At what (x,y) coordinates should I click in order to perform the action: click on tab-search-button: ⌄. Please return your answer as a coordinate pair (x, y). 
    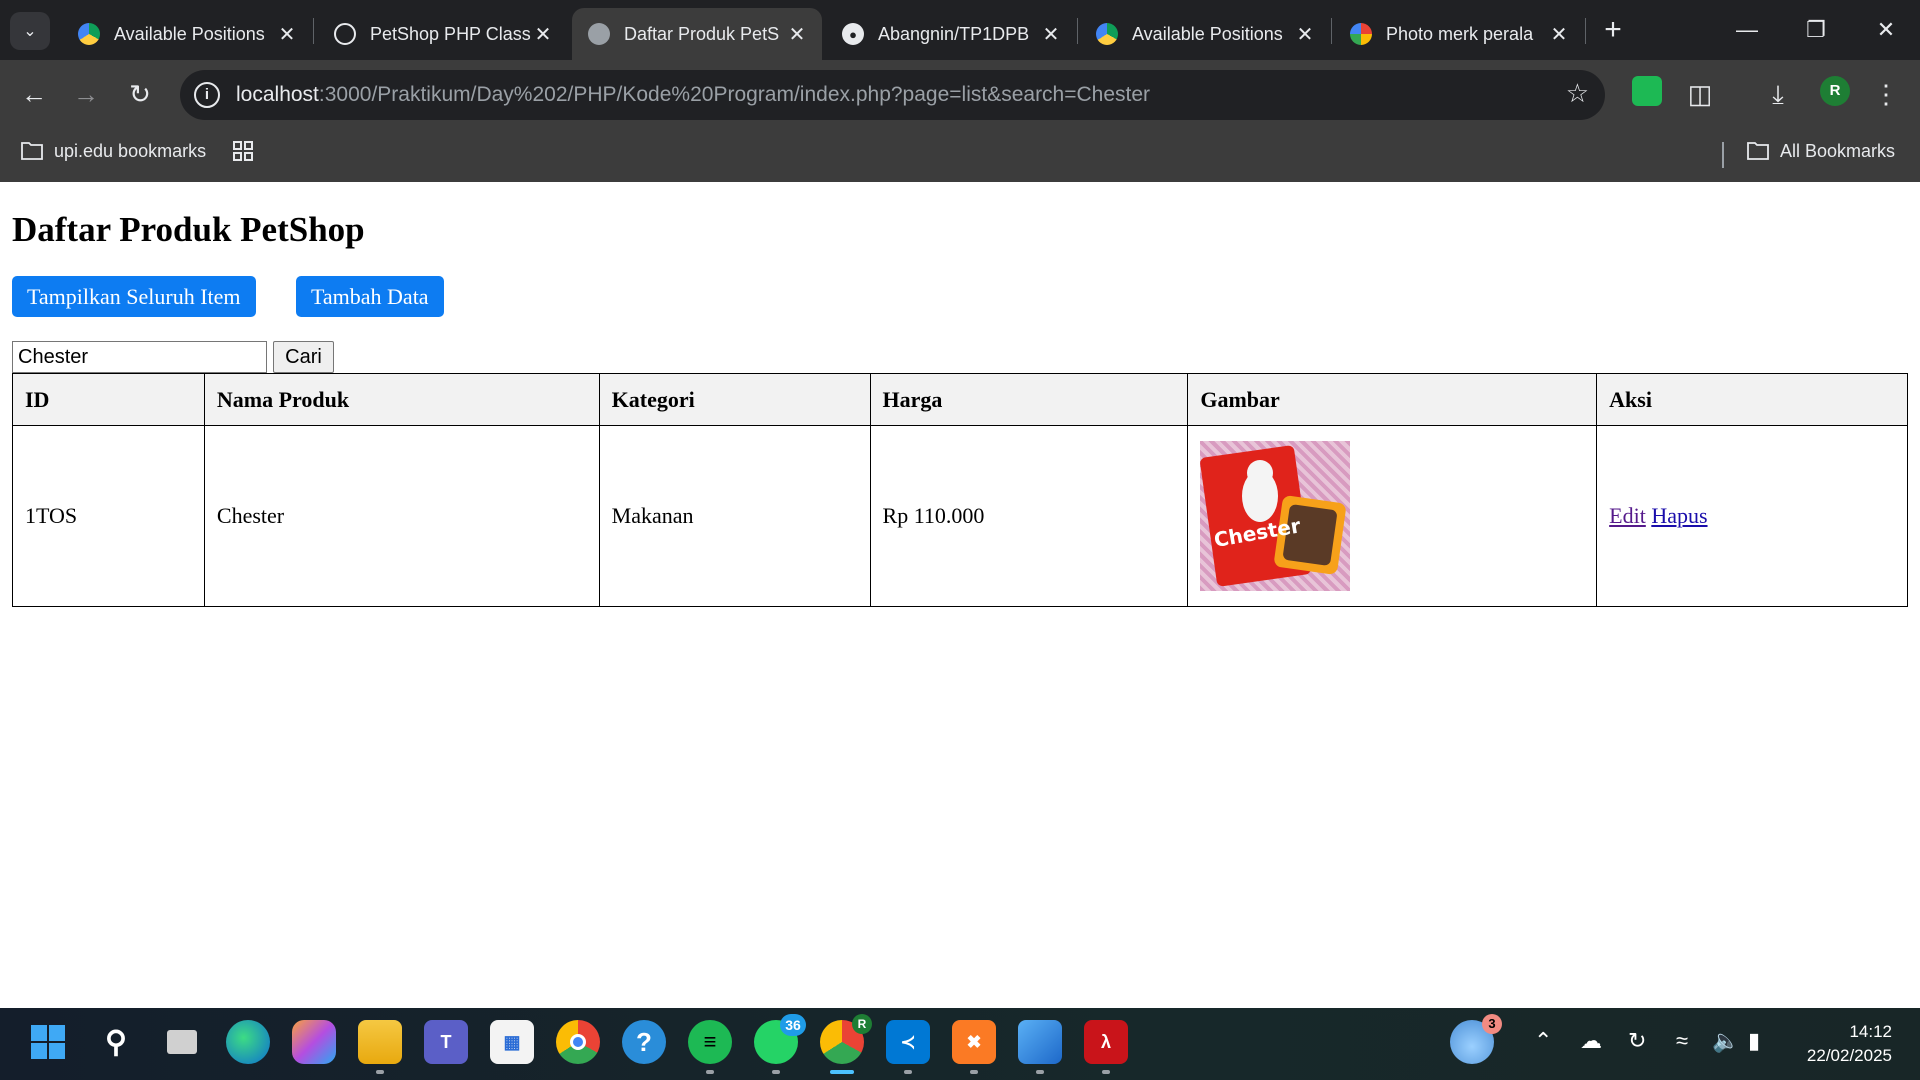
    Looking at the image, I should click on (30, 31).